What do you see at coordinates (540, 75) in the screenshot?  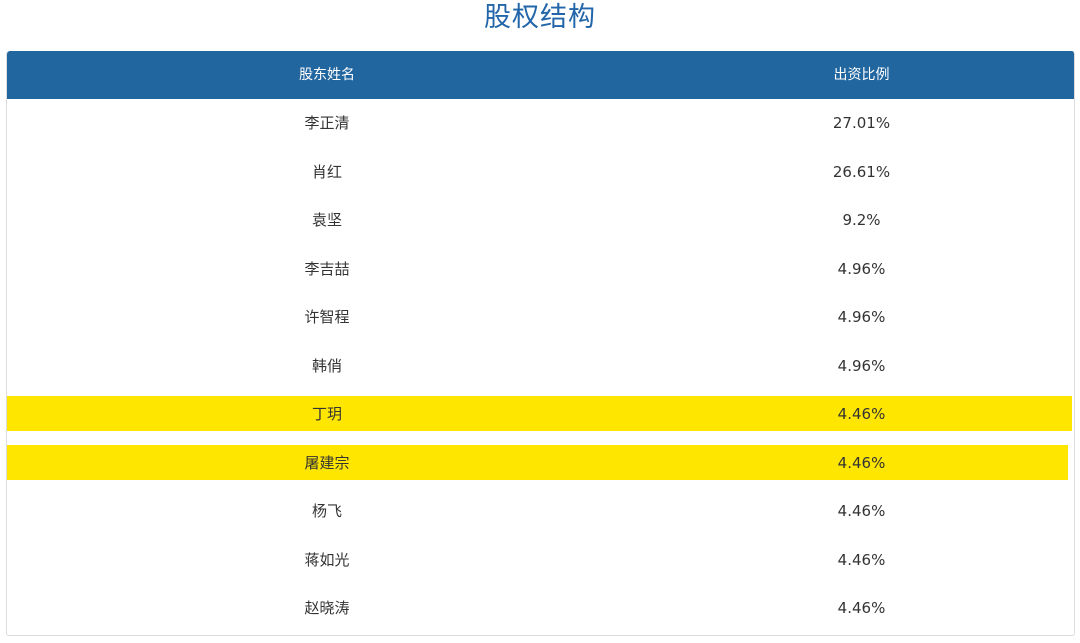 I see `table-header: 股东姓名 出资比例` at bounding box center [540, 75].